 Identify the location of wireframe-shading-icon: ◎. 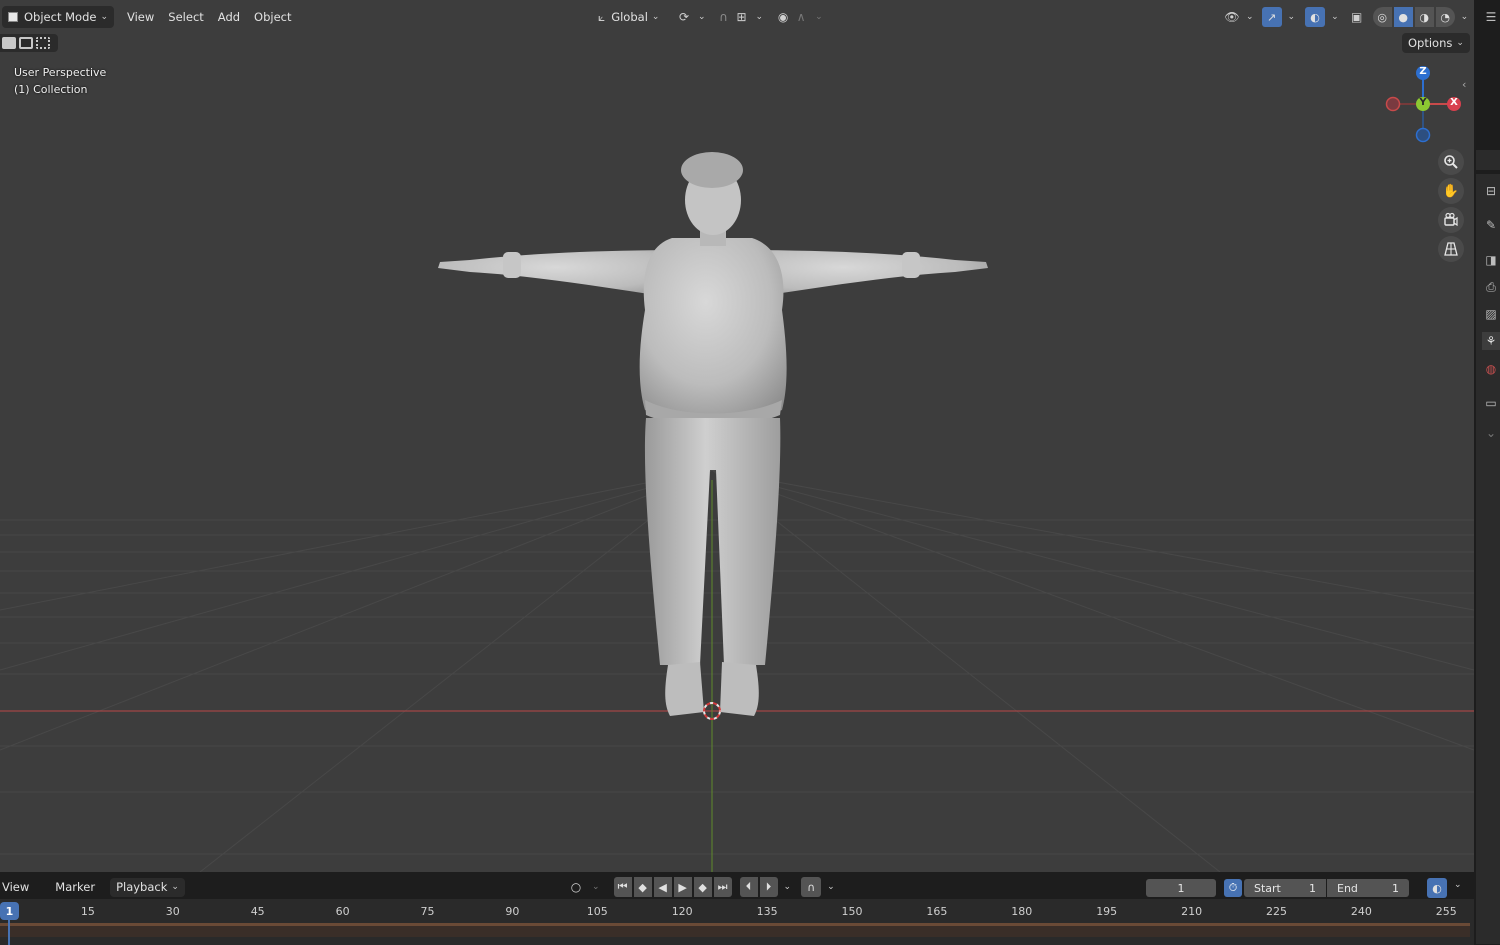
(1382, 17).